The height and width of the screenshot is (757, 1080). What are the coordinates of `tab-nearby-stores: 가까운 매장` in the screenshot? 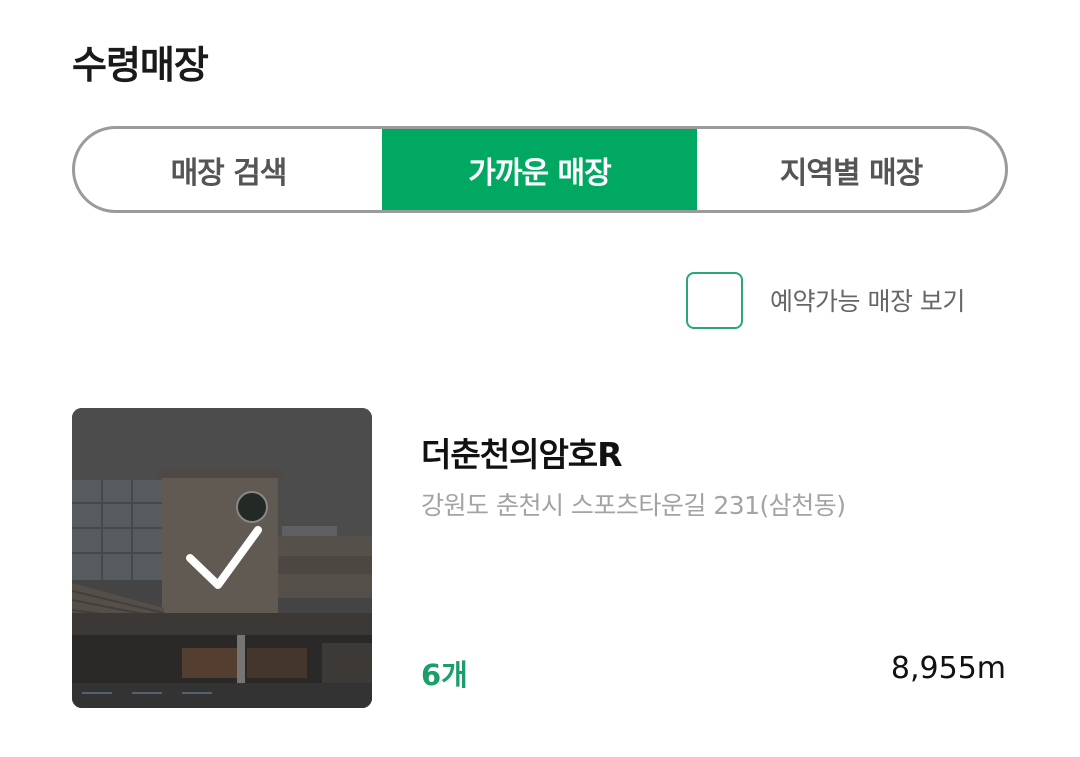 It's located at (539, 169).